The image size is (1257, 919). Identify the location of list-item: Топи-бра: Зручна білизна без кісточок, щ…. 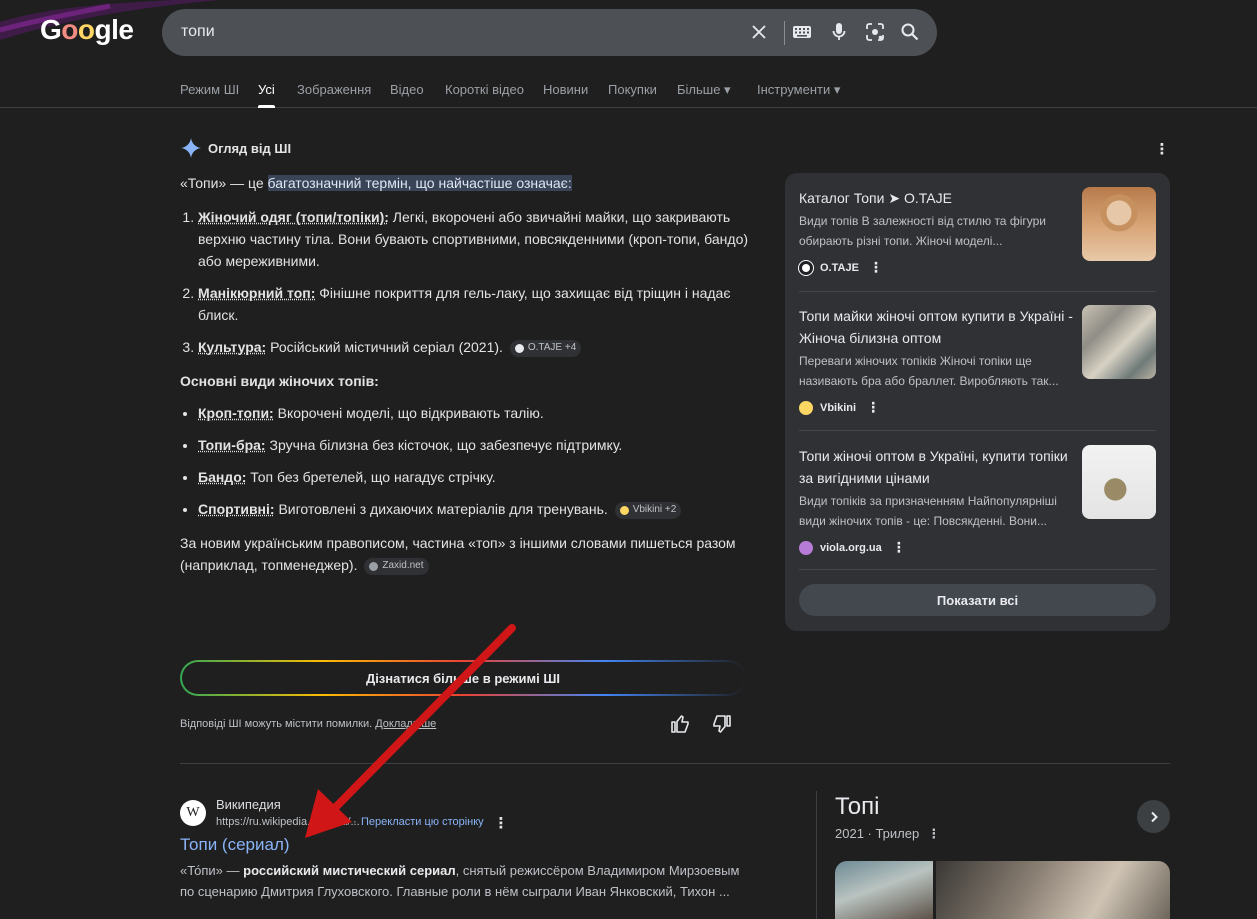
(479, 445).